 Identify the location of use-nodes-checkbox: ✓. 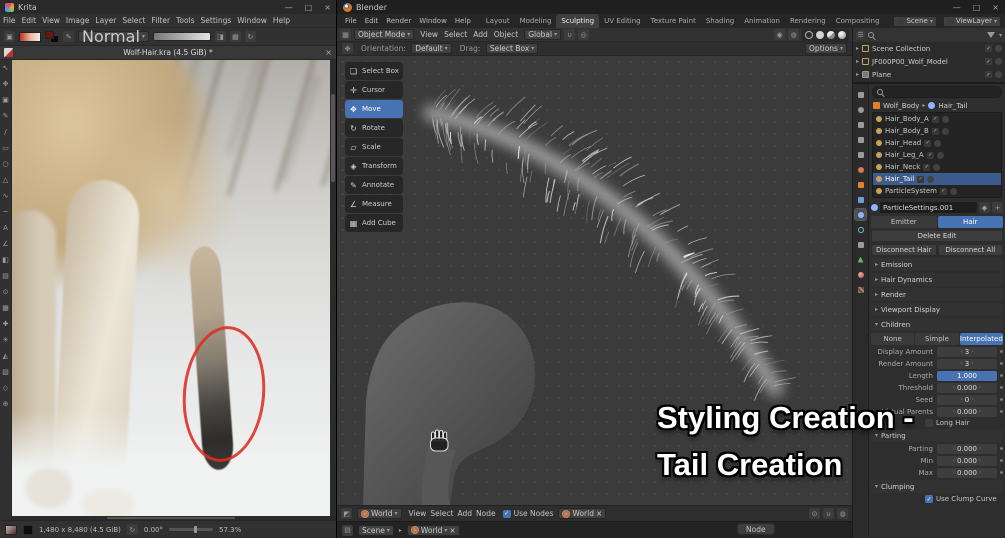
(506, 513).